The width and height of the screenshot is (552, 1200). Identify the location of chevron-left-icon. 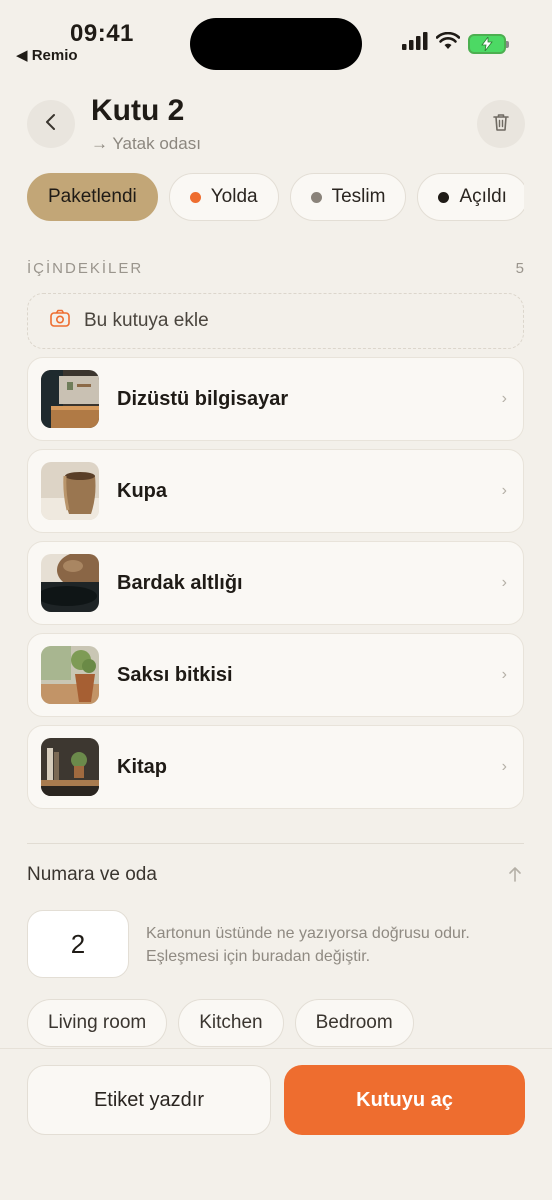
(51, 124).